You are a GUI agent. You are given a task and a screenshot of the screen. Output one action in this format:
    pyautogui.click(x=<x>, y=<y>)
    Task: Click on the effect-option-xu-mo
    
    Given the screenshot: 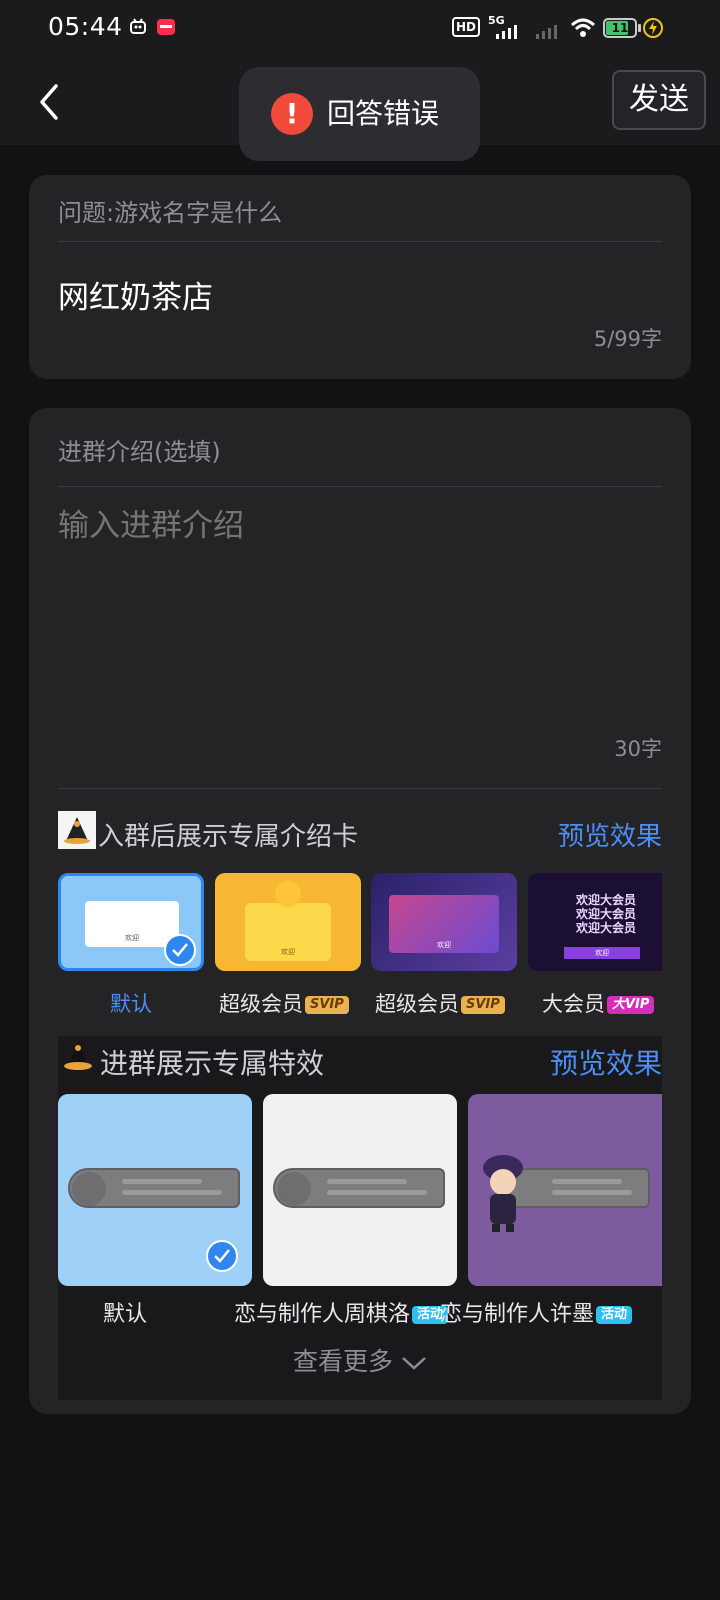 What is the action you would take?
    pyautogui.click(x=565, y=1190)
    